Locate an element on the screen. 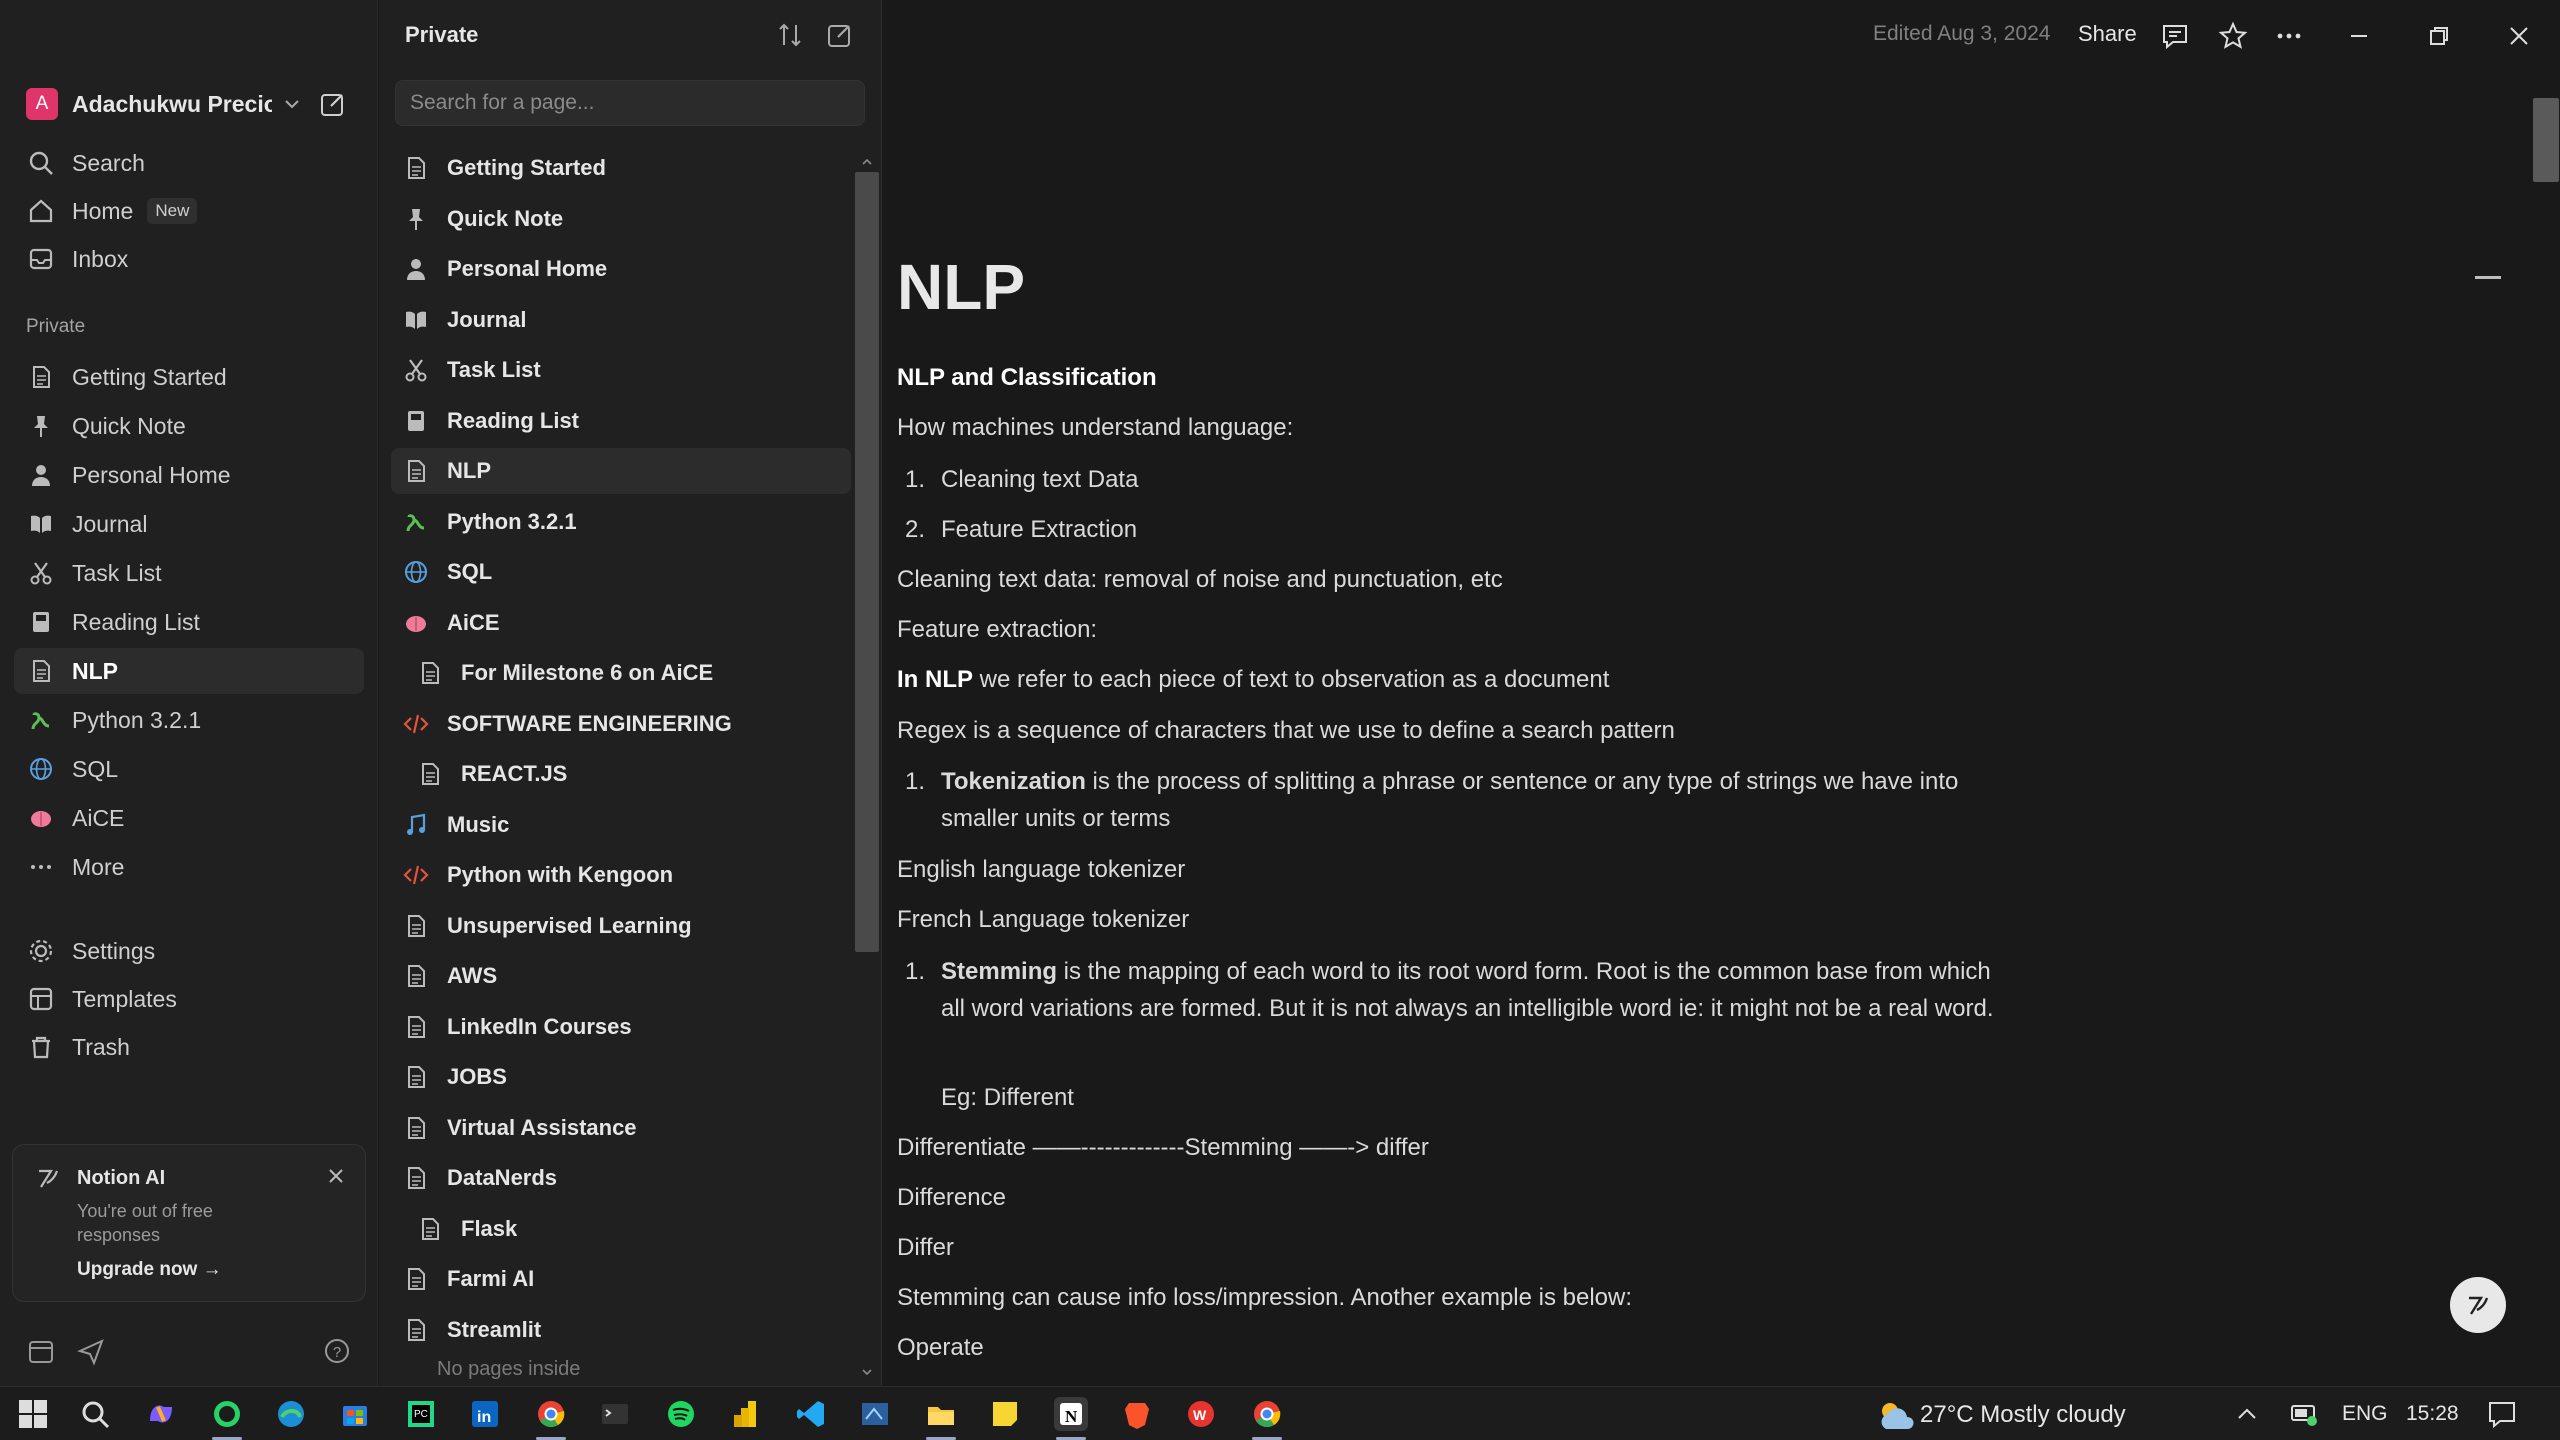 Image resolution: width=2560 pixels, height=1440 pixels. page-search-input is located at coordinates (630, 103).